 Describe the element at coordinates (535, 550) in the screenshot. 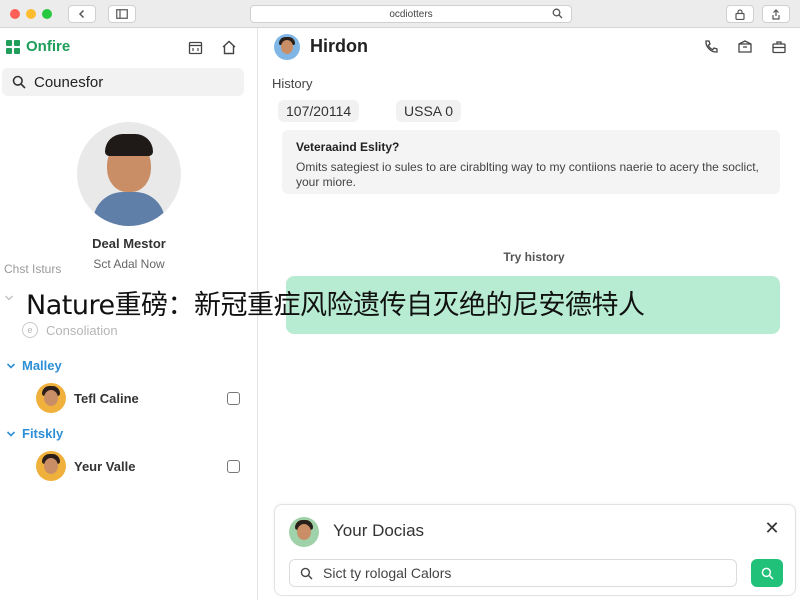

I see `compose-panel: Your Docias ✕ Sict ty rologal Calors` at that location.